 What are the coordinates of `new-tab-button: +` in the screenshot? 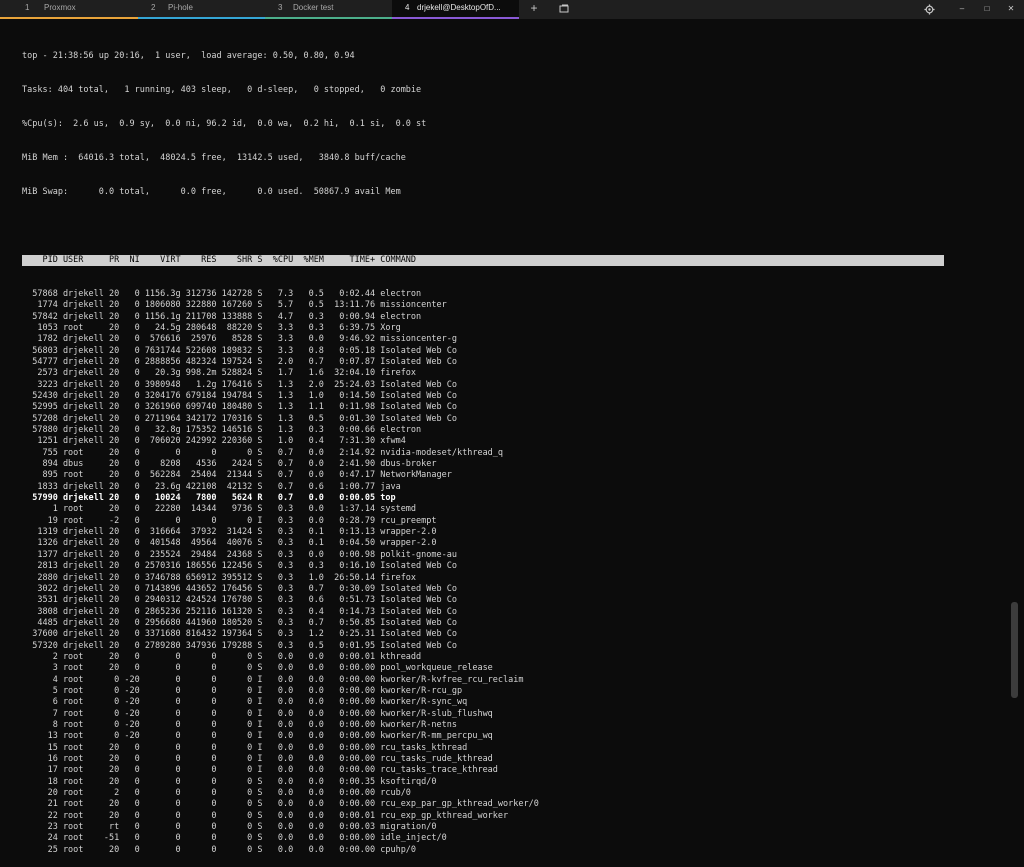 It's located at (534, 9).